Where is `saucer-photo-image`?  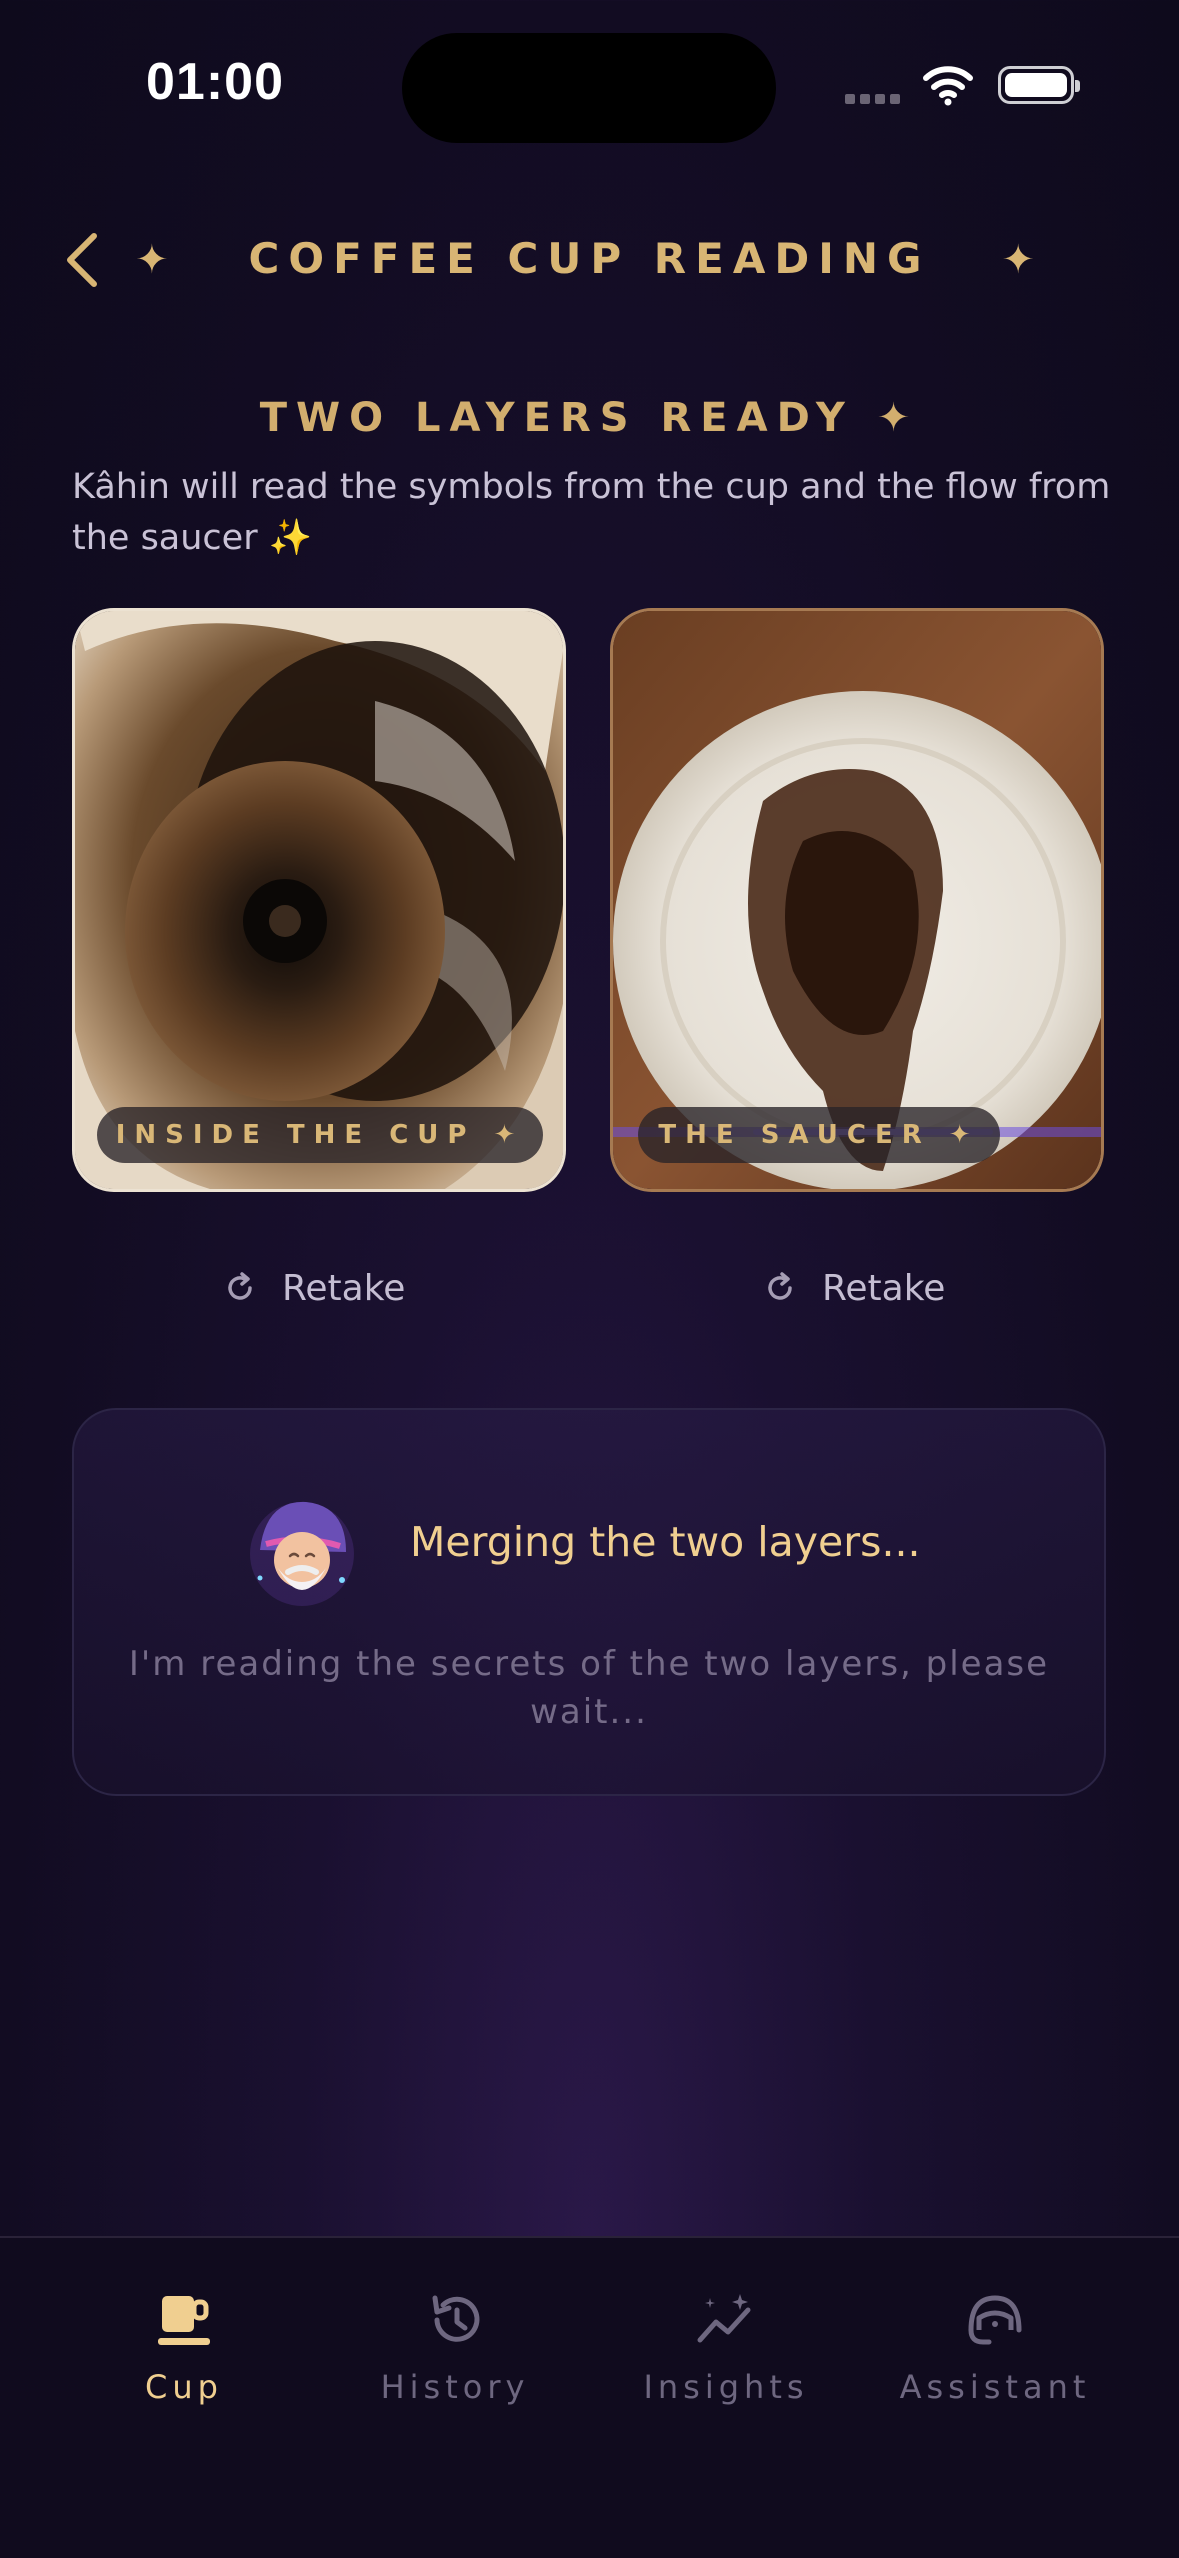 saucer-photo-image is located at coordinates (857, 900).